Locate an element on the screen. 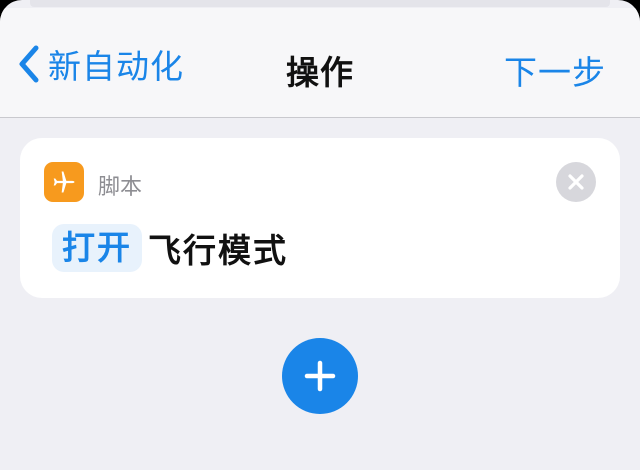 The image size is (640, 470). plus-icon is located at coordinates (320, 376).